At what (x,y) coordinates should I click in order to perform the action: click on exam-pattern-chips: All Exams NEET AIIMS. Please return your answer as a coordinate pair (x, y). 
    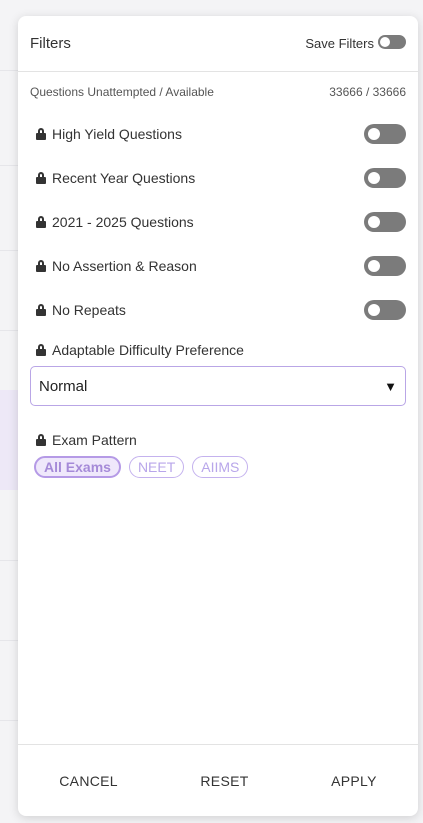
    Looking at the image, I should click on (218, 467).